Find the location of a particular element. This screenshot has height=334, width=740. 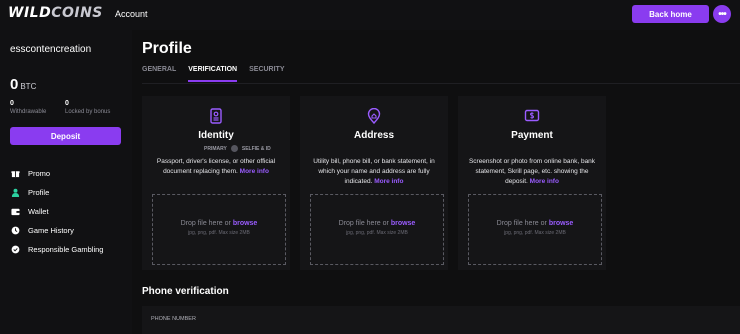

phone-verification-panel: PHONE NUMBER is located at coordinates (441, 320).